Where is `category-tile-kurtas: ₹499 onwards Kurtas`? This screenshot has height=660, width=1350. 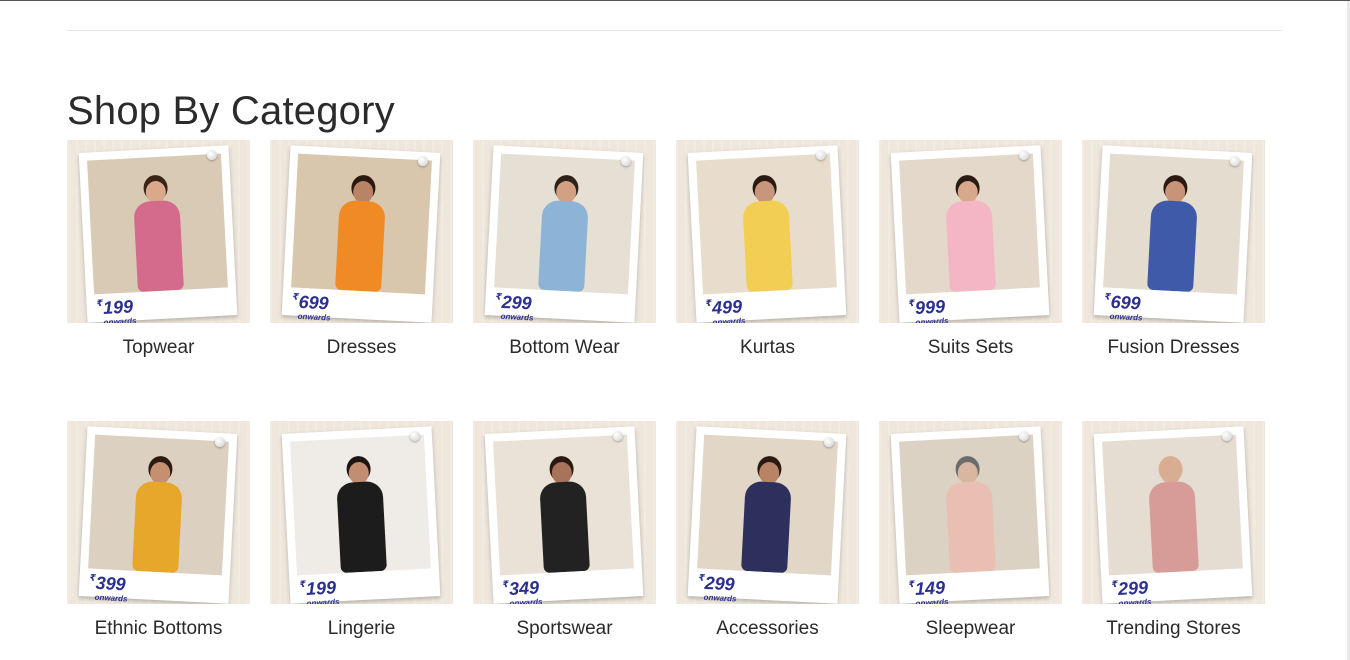 category-tile-kurtas: ₹499 onwards Kurtas is located at coordinates (767, 249).